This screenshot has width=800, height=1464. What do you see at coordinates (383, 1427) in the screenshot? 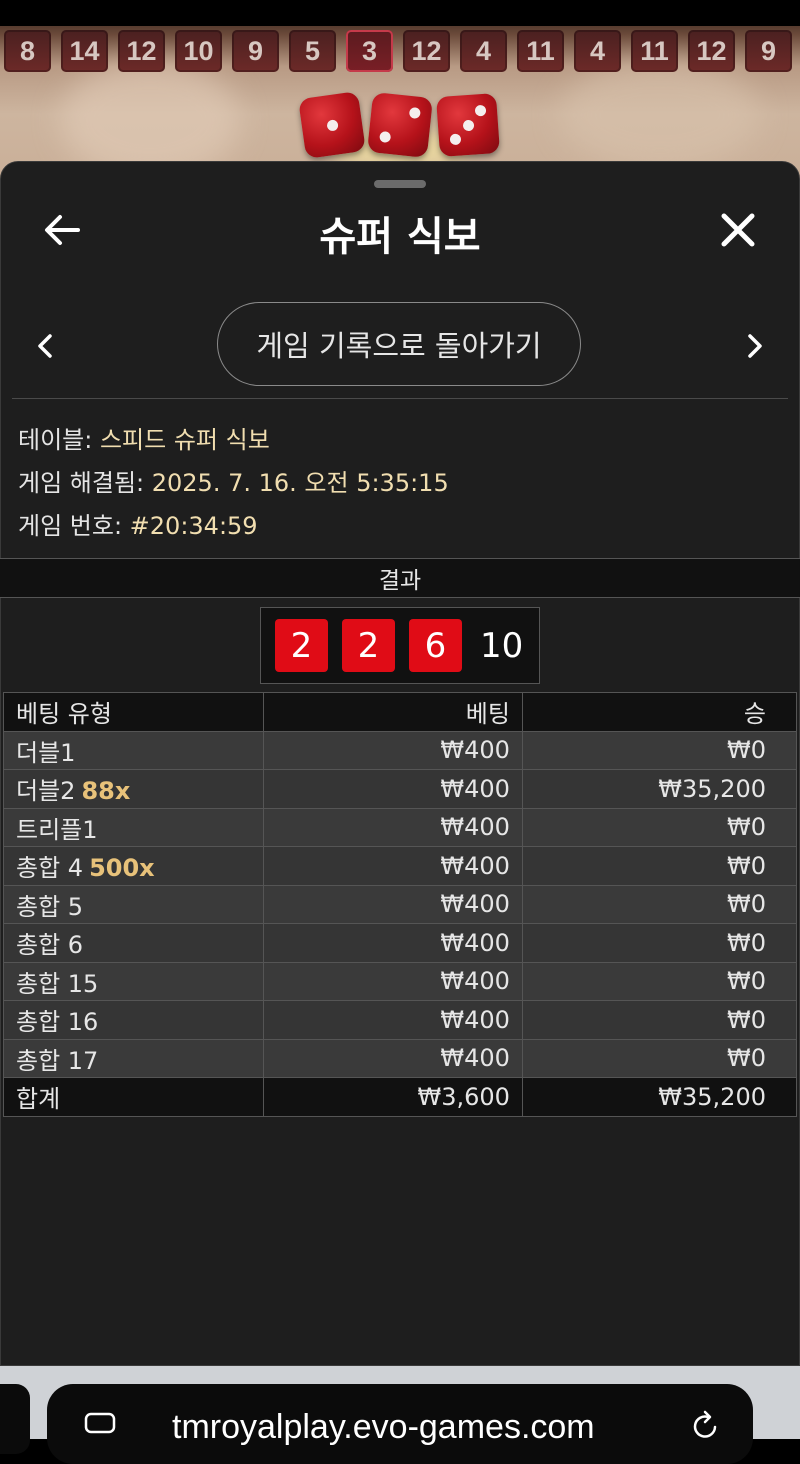
I see `url-text: tmroyalplay.evo-games.com` at bounding box center [383, 1427].